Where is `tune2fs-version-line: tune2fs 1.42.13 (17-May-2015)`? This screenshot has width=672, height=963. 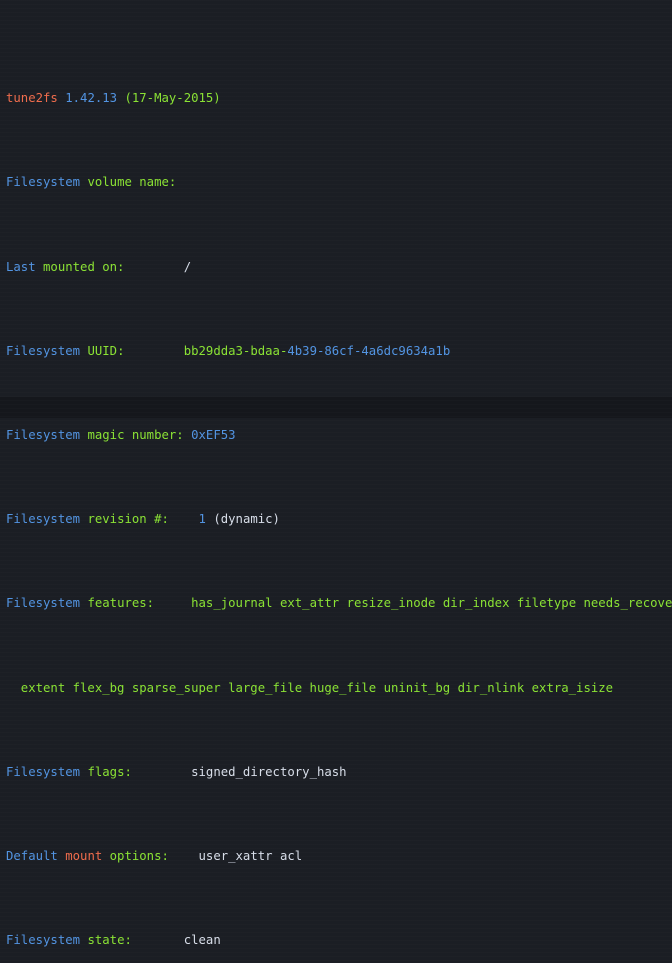
tune2fs-version-line: tune2fs 1.42.13 (17-May-2015) is located at coordinates (339, 98).